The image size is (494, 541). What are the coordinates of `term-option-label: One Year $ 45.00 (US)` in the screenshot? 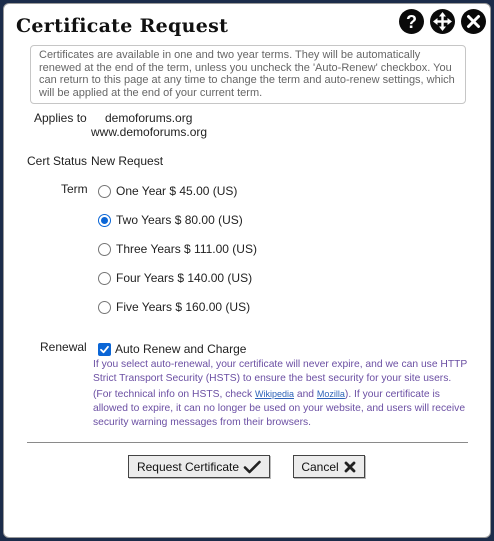 It's located at (177, 191).